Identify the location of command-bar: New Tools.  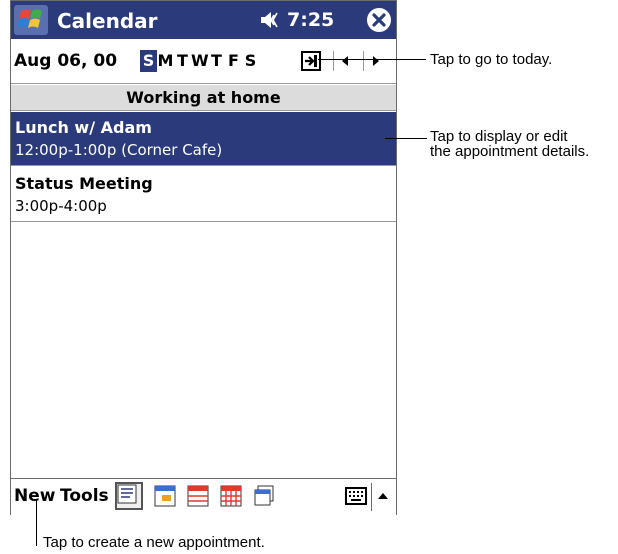
(203, 496).